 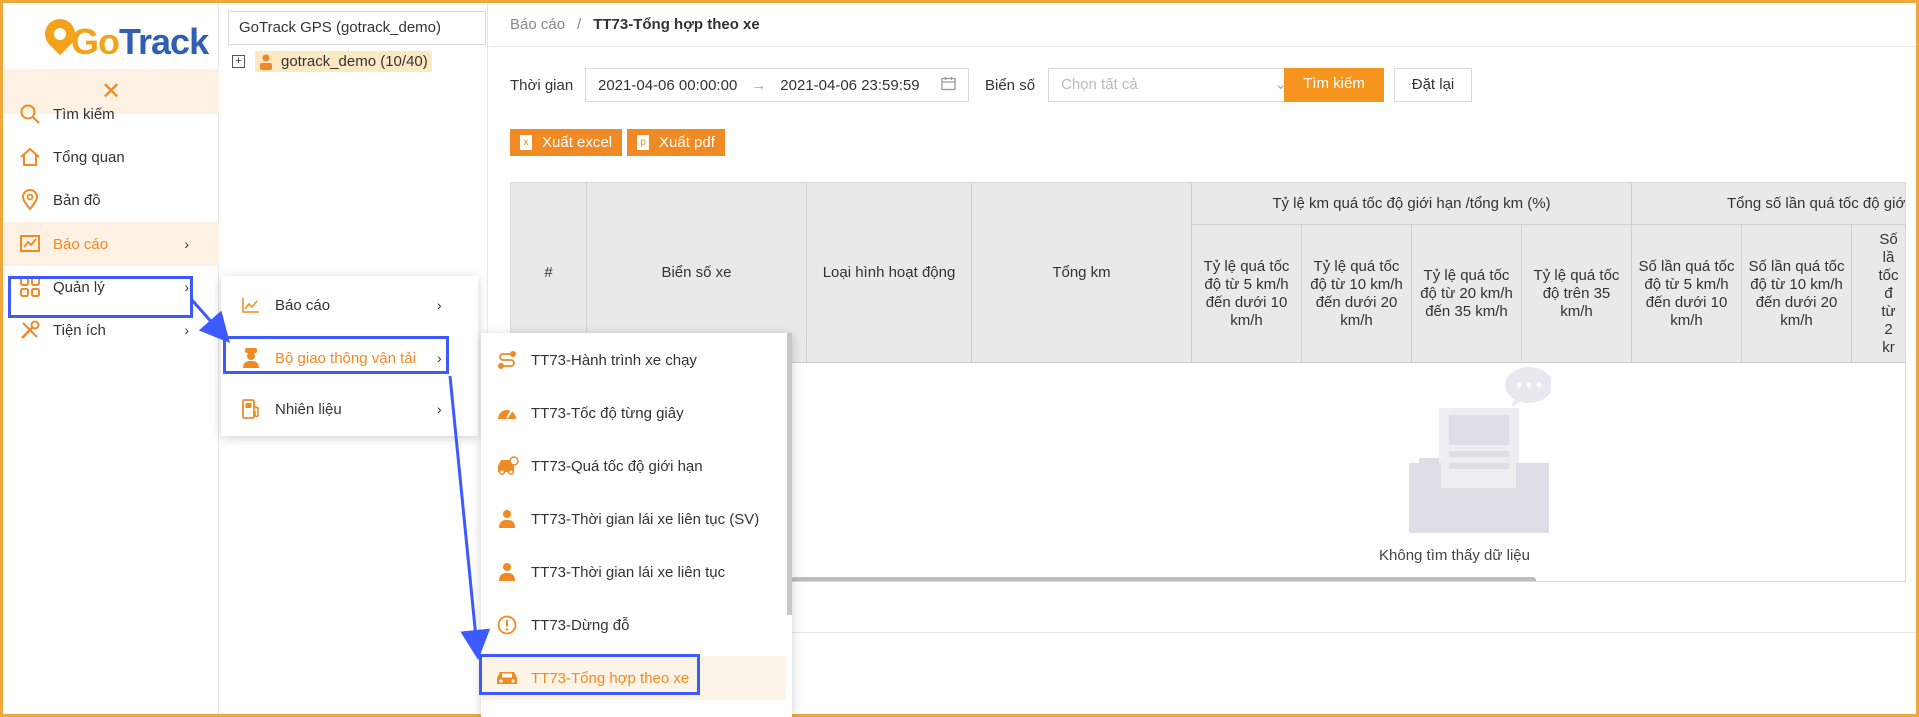 I want to click on reset-button: Đặt lại, so click(x=1433, y=85).